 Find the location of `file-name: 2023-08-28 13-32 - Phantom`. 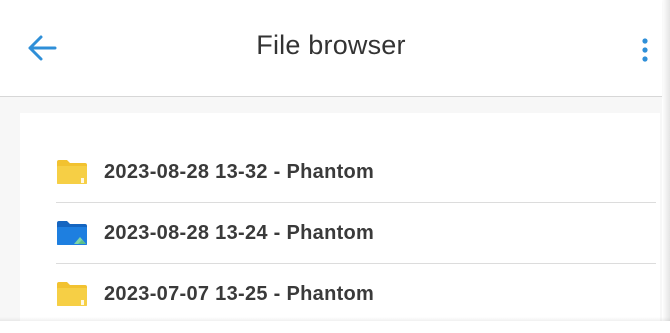

file-name: 2023-08-28 13-32 - Phantom is located at coordinates (239, 171).